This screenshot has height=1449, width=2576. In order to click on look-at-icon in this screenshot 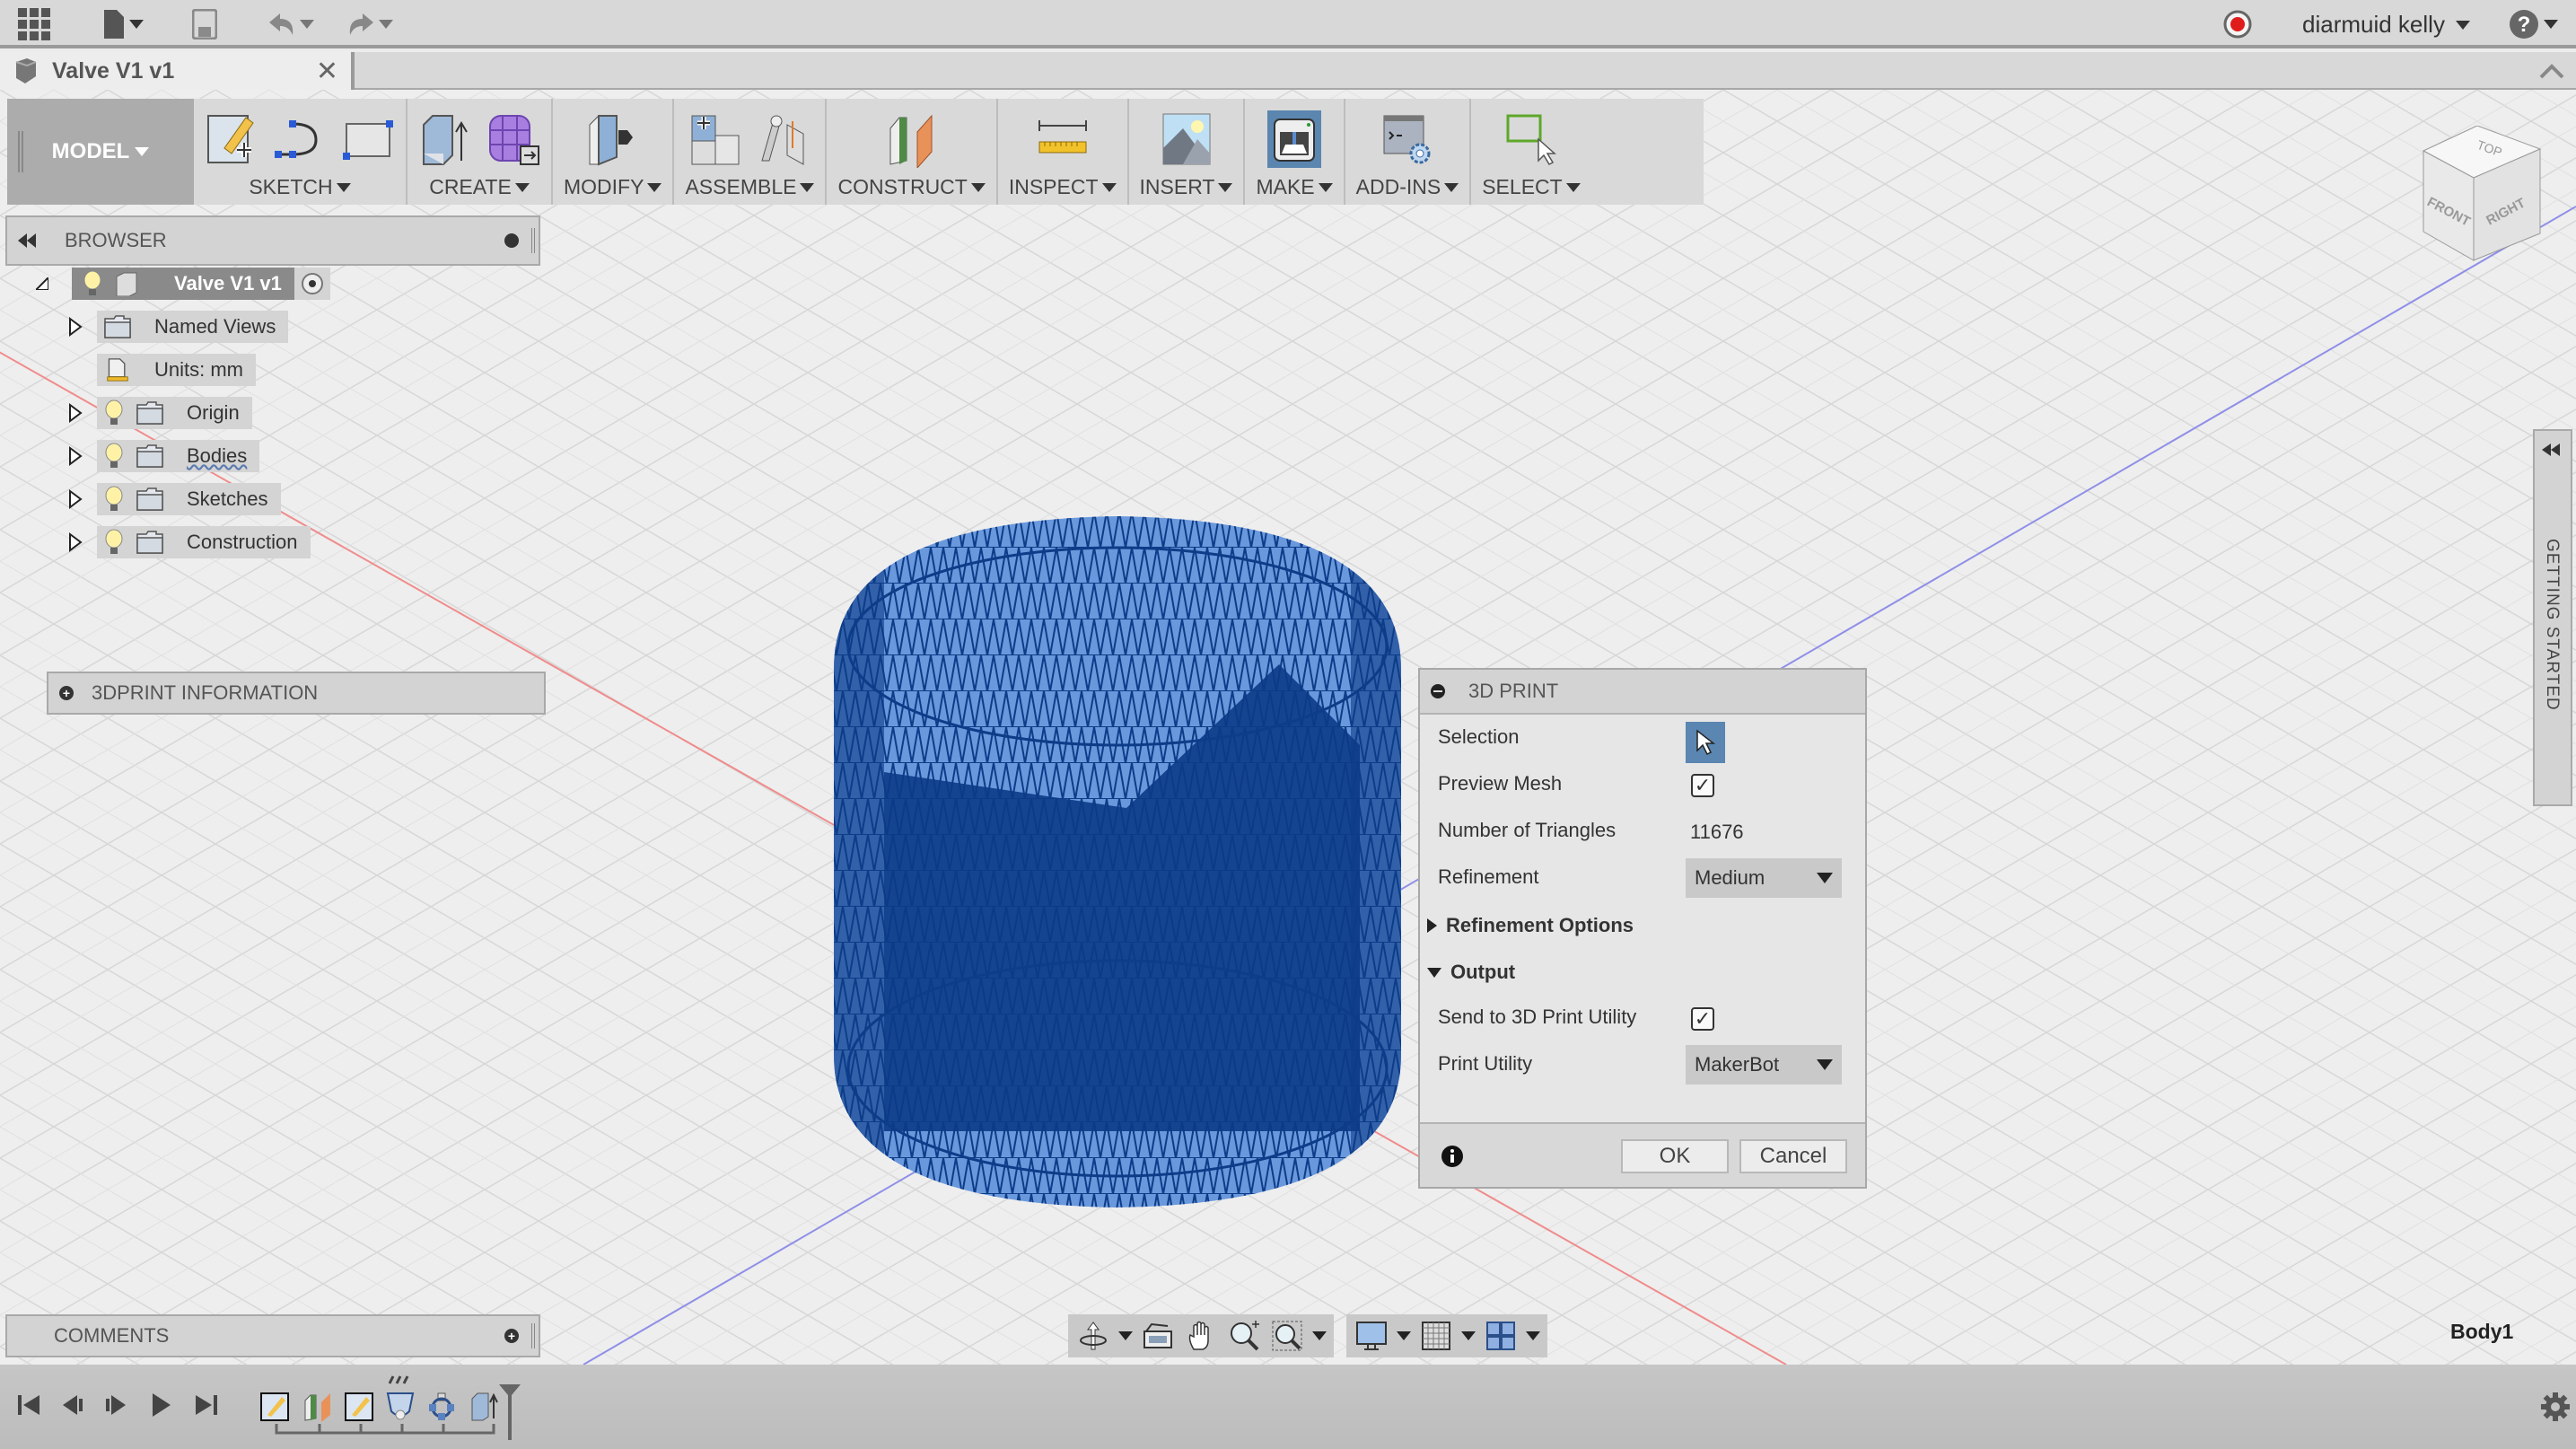, I will do `click(1158, 1336)`.